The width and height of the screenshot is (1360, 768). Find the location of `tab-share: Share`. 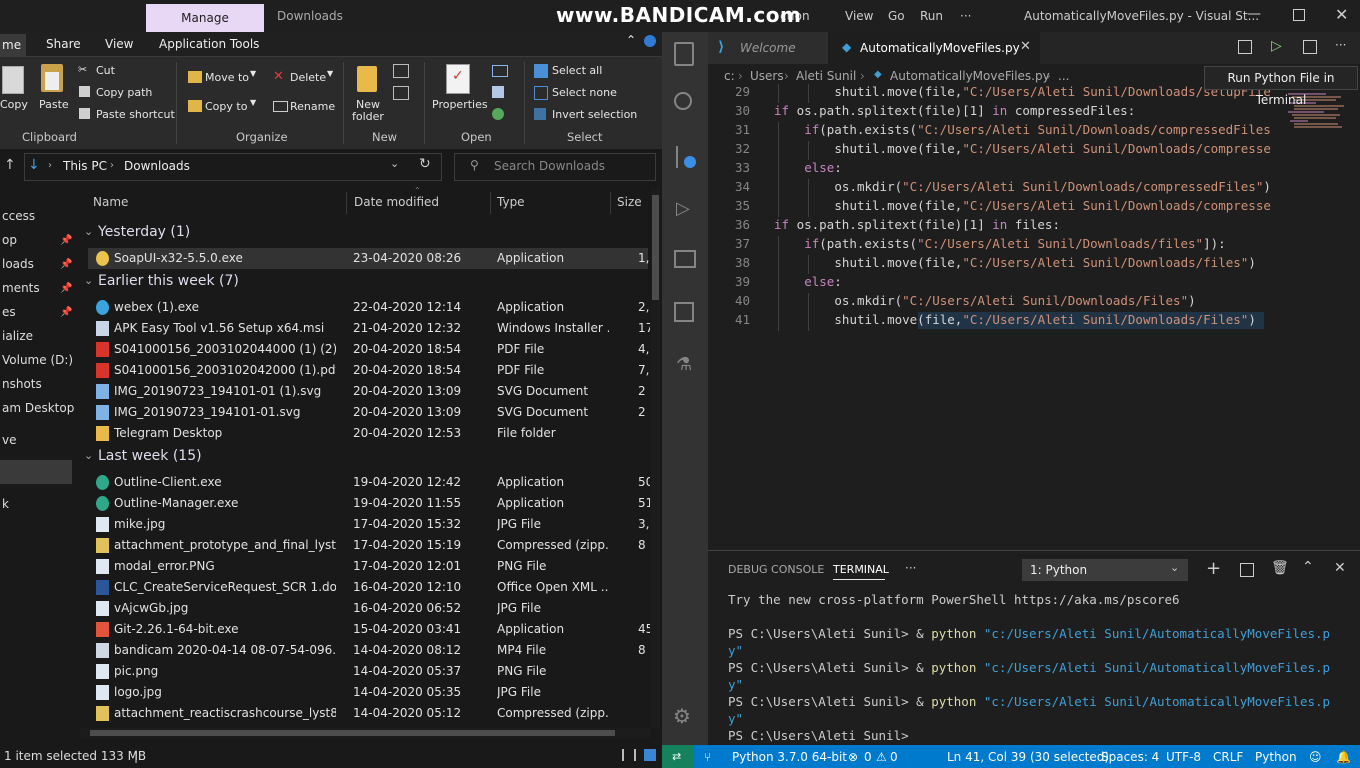

tab-share: Share is located at coordinates (63, 44).